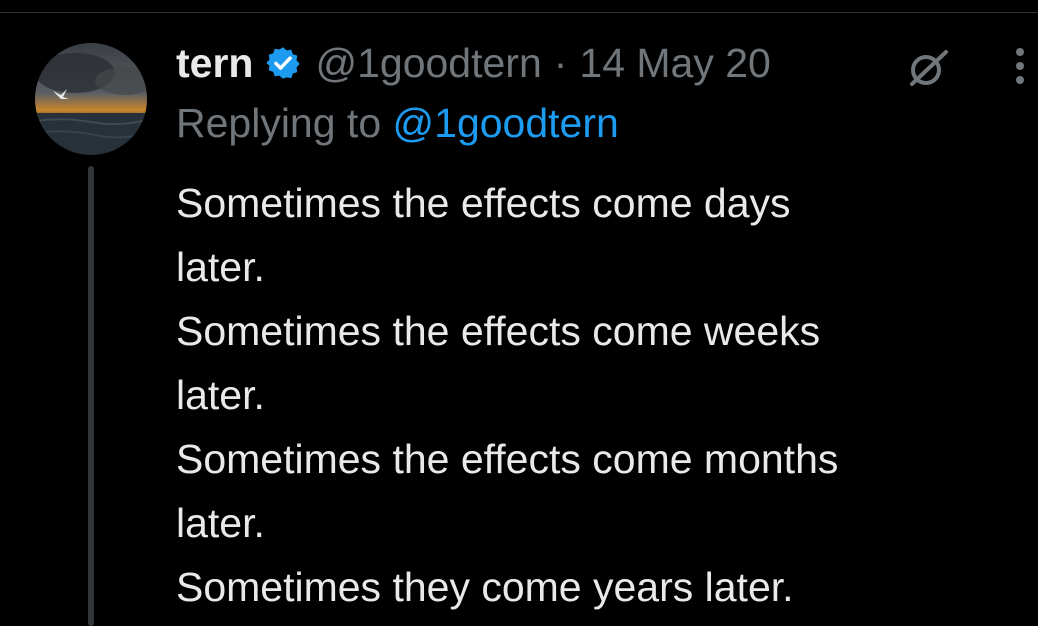 This screenshot has height=626, width=1038. Describe the element at coordinates (485, 587) in the screenshot. I see `tweet-text-line: Sometimes they come years later.` at that location.